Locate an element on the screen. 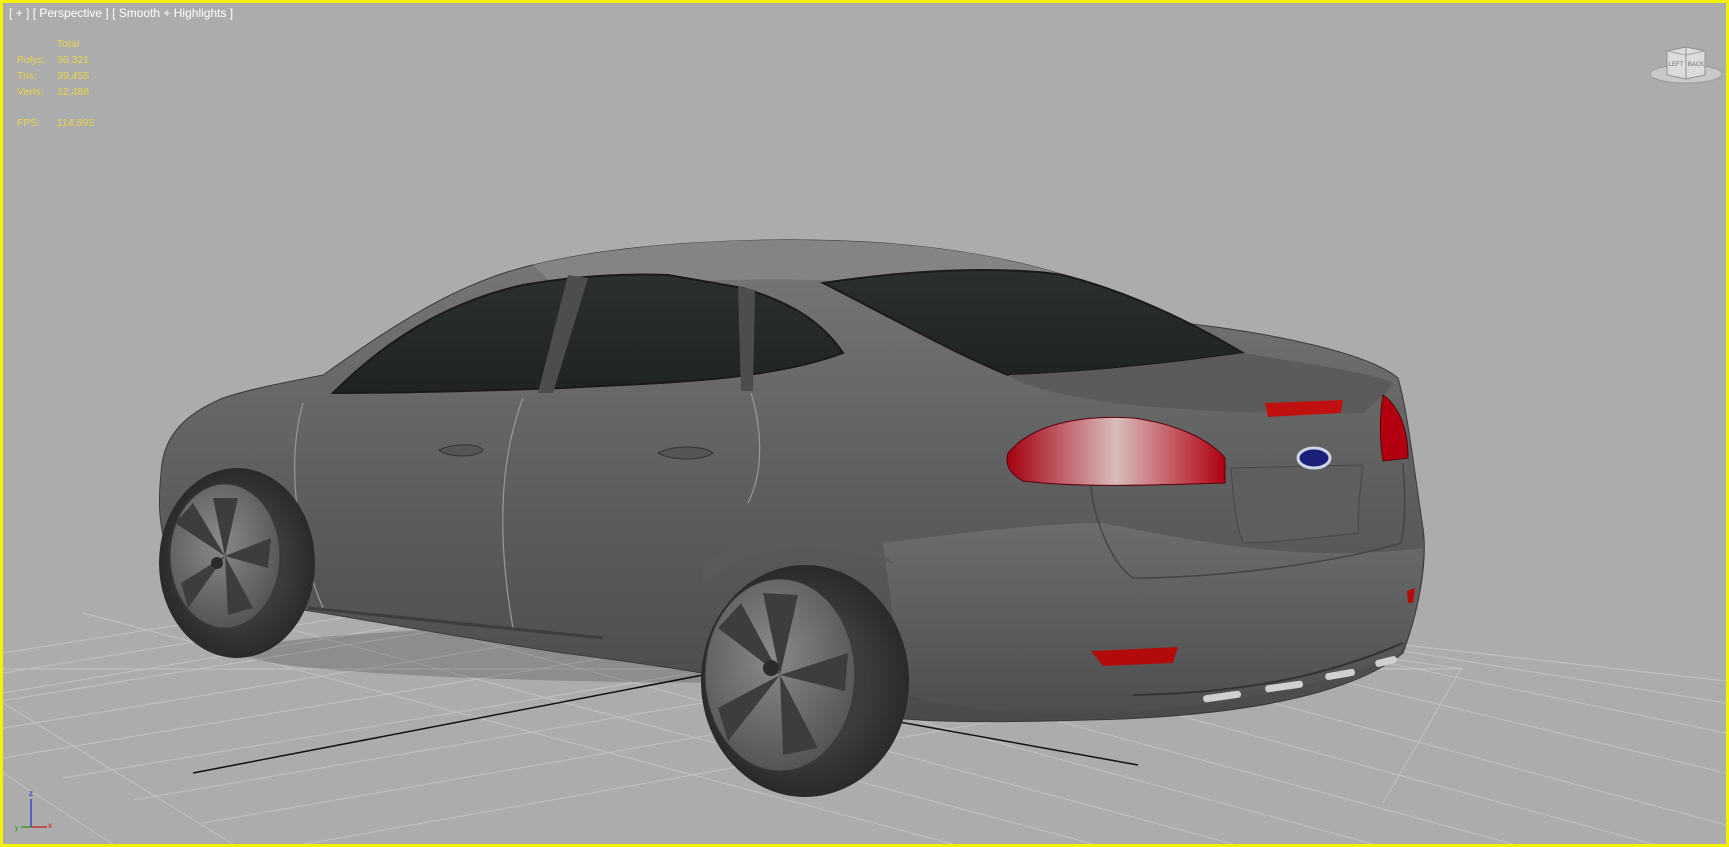 The width and height of the screenshot is (1729, 847). stats-polys-value: 30,321 is located at coordinates (73, 60).